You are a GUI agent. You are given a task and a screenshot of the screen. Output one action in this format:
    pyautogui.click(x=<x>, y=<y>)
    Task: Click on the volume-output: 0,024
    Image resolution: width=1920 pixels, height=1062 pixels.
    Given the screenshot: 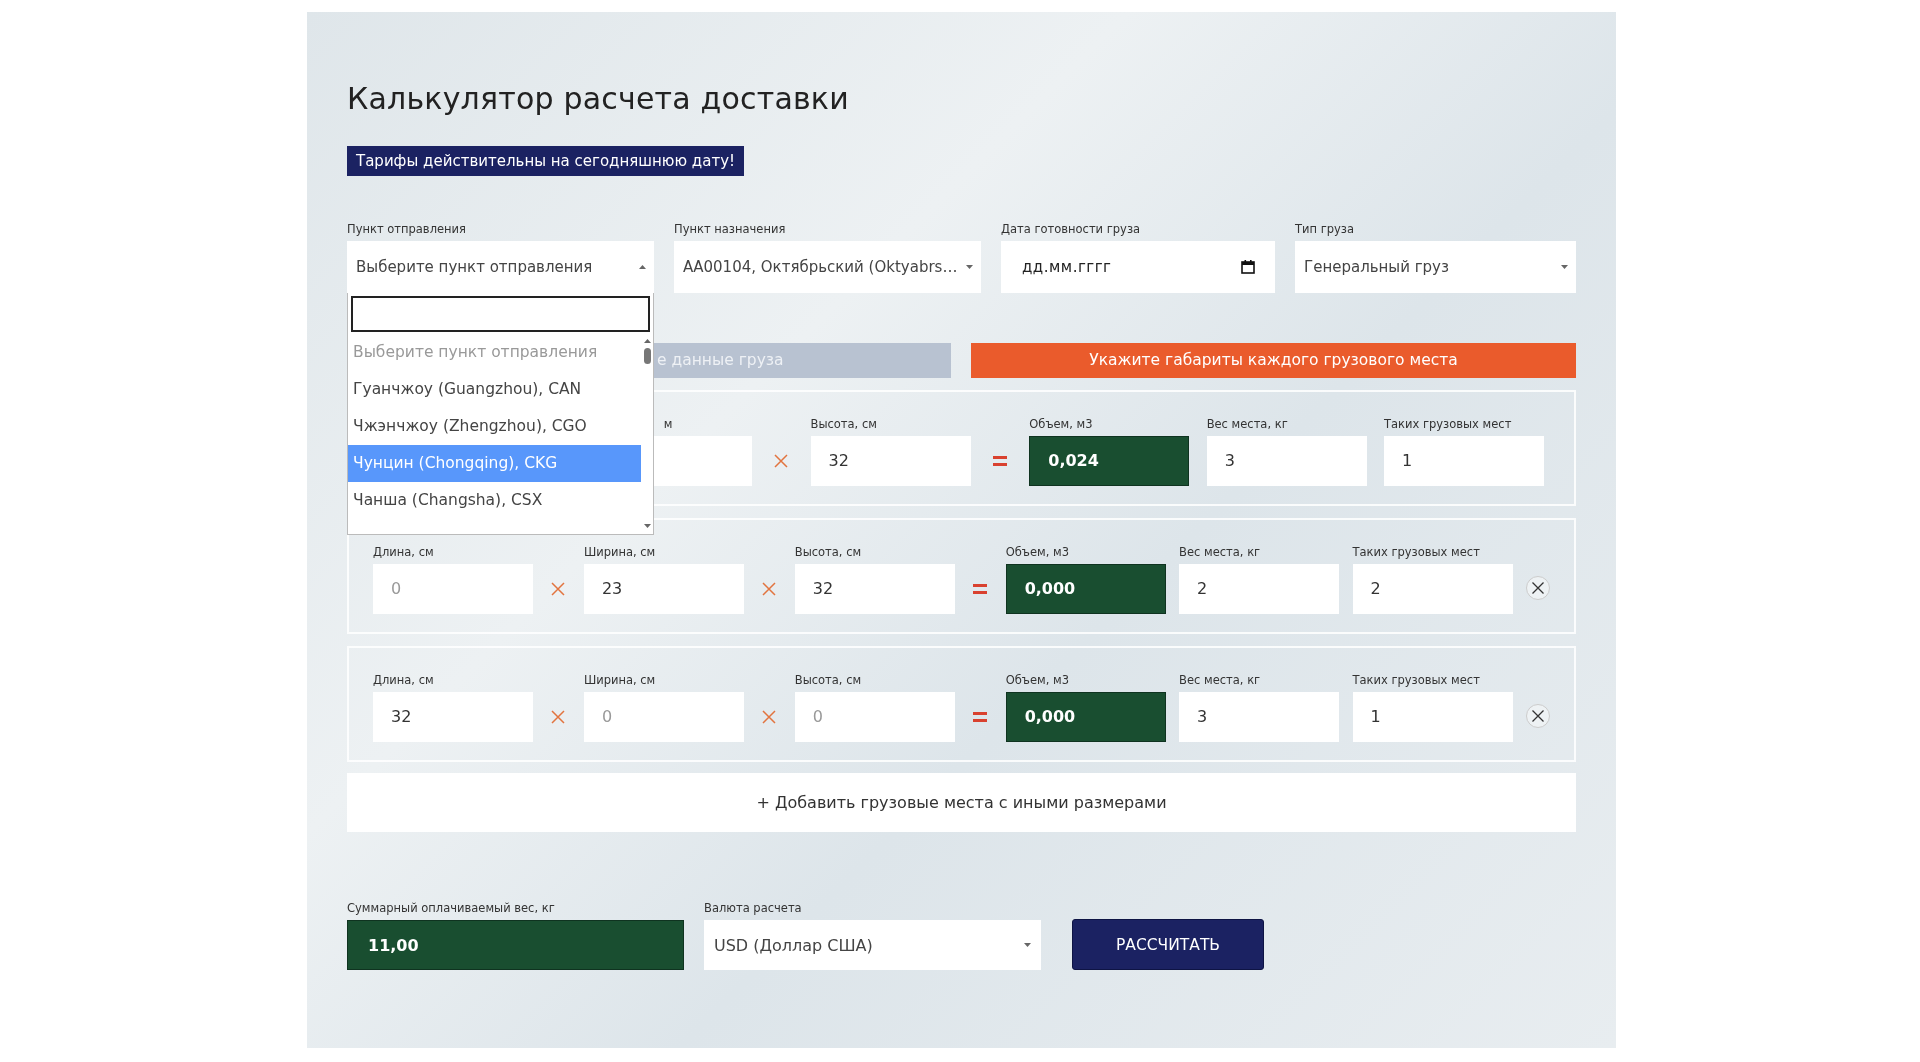 What is the action you would take?
    pyautogui.click(x=1109, y=461)
    